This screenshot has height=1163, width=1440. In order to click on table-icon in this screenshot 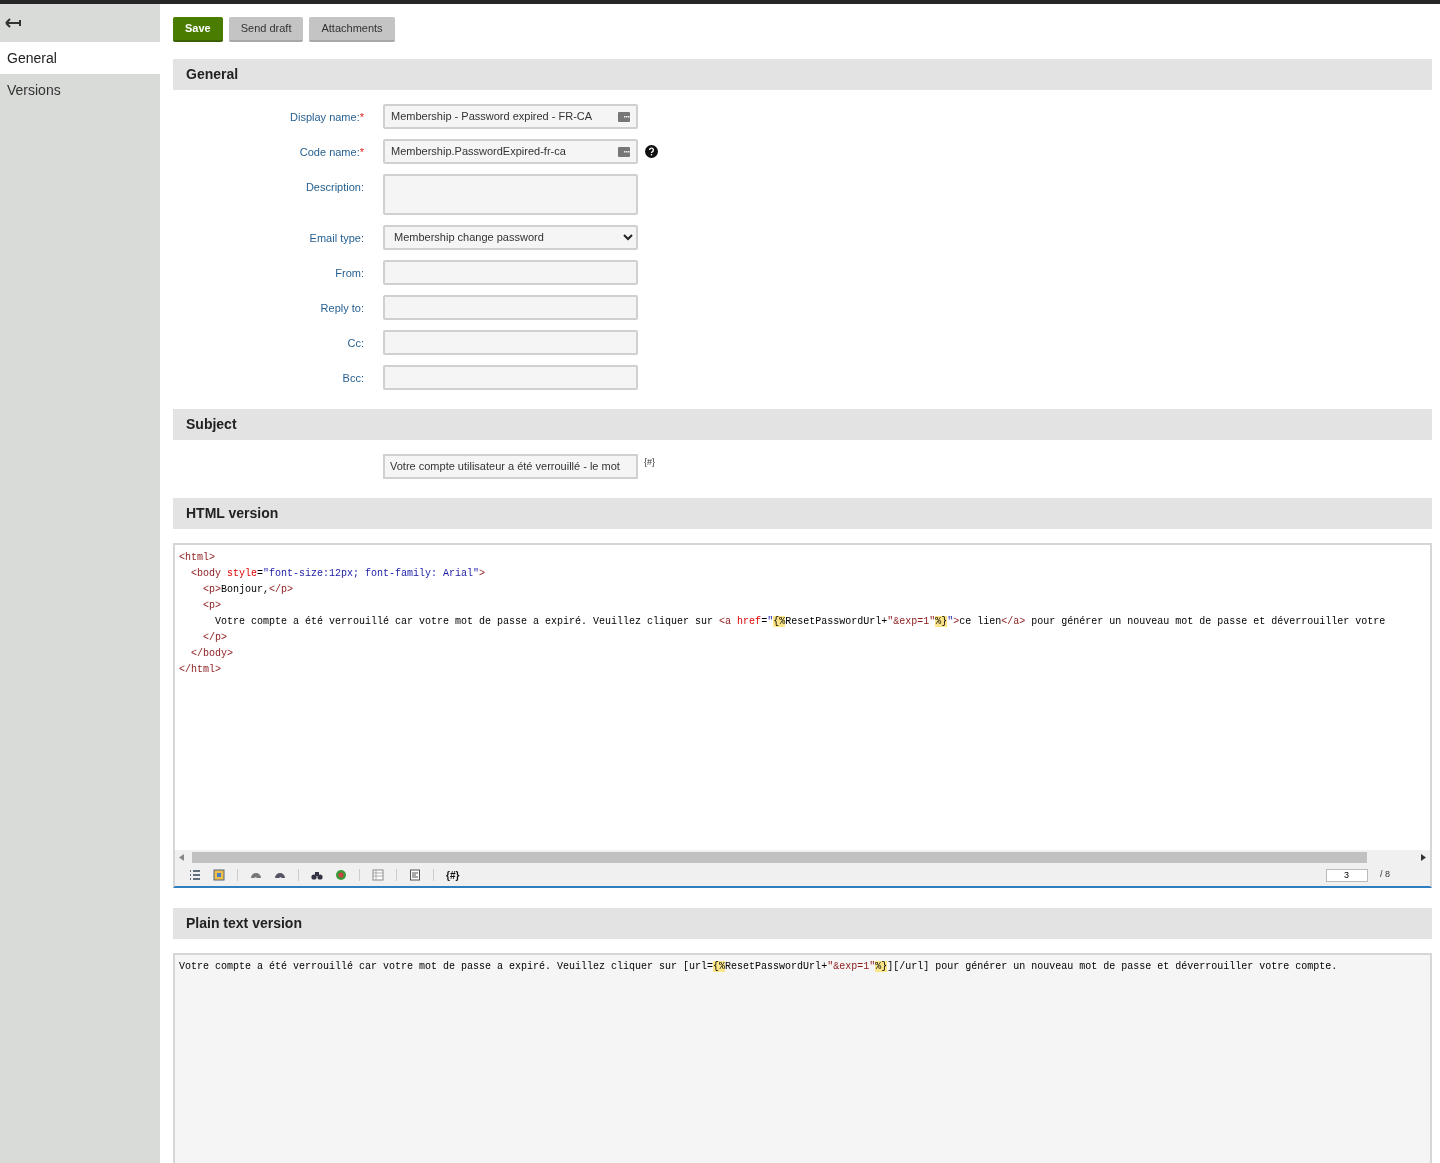, I will do `click(378, 875)`.